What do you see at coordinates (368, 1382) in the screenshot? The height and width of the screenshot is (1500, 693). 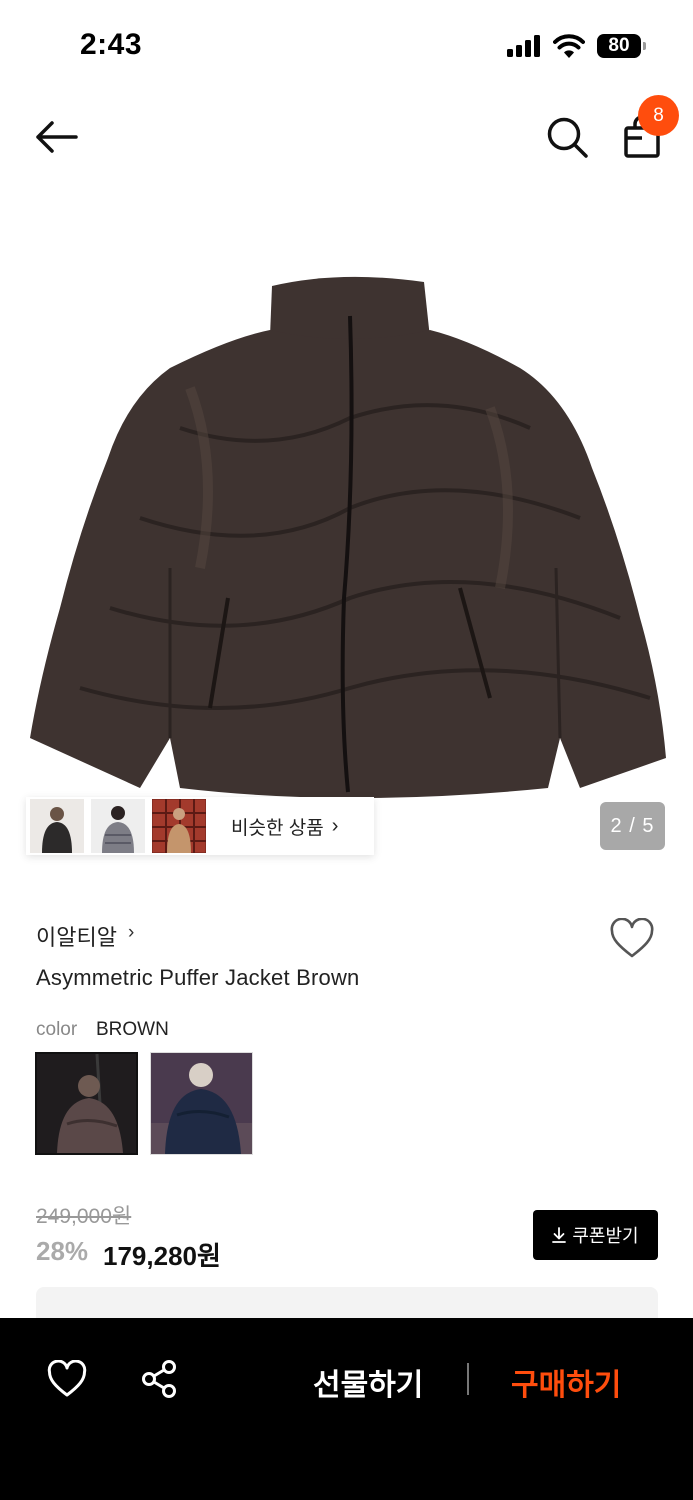 I see `gift-button: 선물하기` at bounding box center [368, 1382].